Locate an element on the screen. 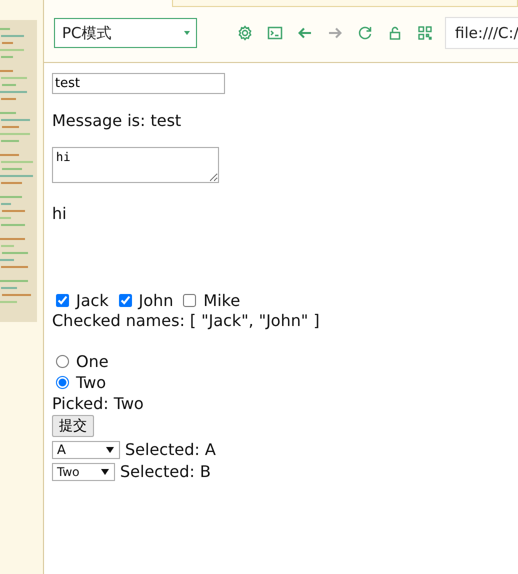 The image size is (518, 574). selected-text: Selected: A is located at coordinates (170, 450).